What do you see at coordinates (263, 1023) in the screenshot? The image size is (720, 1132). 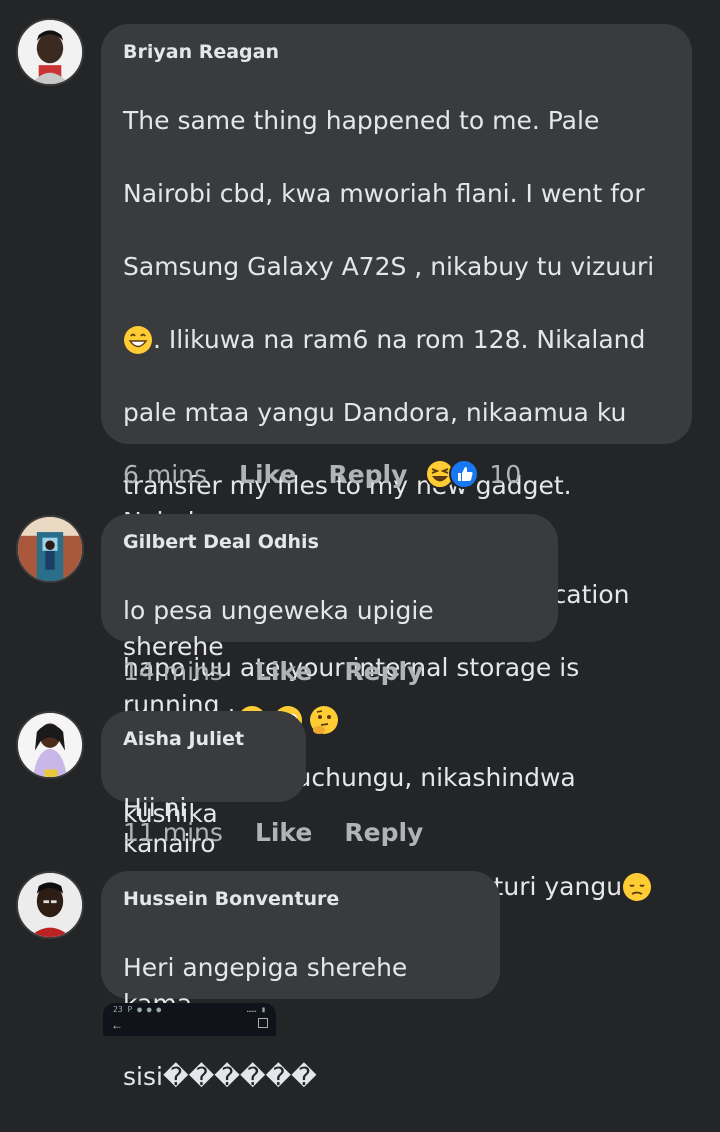 I see `thumbnail-box-icon` at bounding box center [263, 1023].